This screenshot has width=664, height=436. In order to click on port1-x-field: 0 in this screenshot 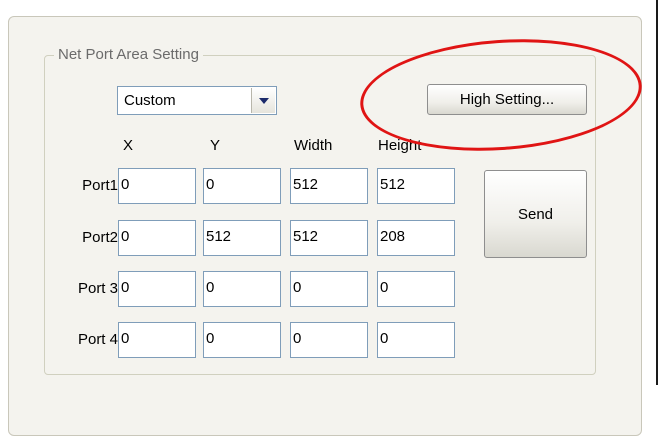, I will do `click(157, 186)`.